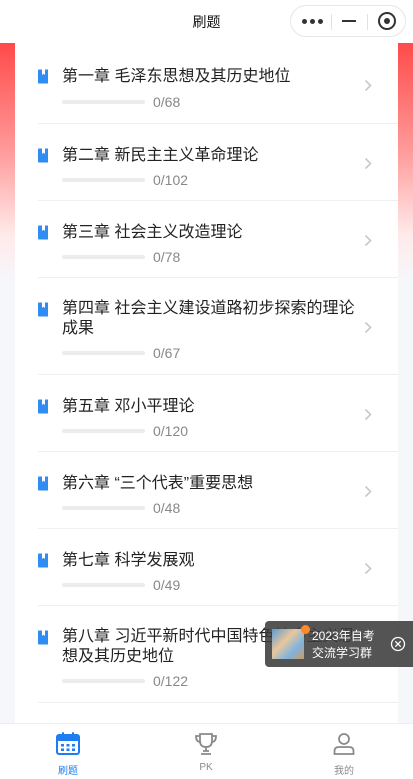 The height and width of the screenshot is (779, 413). Describe the element at coordinates (288, 644) in the screenshot. I see `group-thumbnail` at that location.